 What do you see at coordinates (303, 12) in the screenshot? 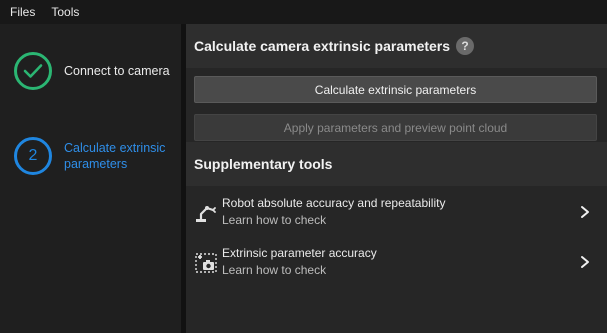
I see `menubar: Files Tools` at bounding box center [303, 12].